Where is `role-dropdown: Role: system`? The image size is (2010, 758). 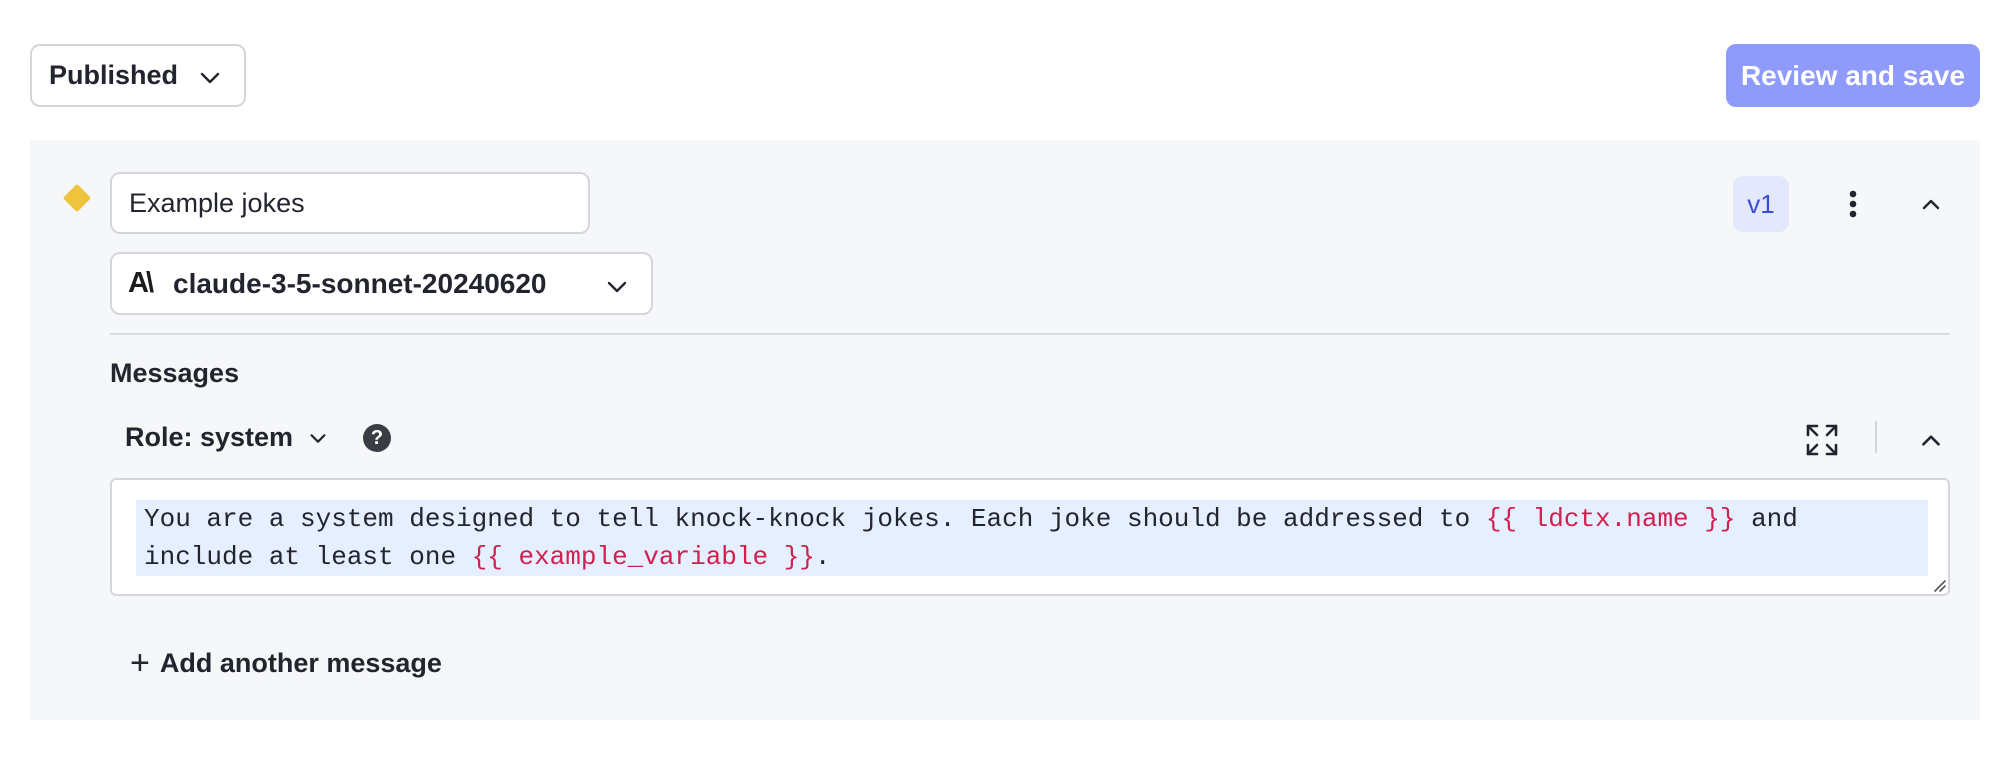
role-dropdown: Role: system is located at coordinates (227, 437).